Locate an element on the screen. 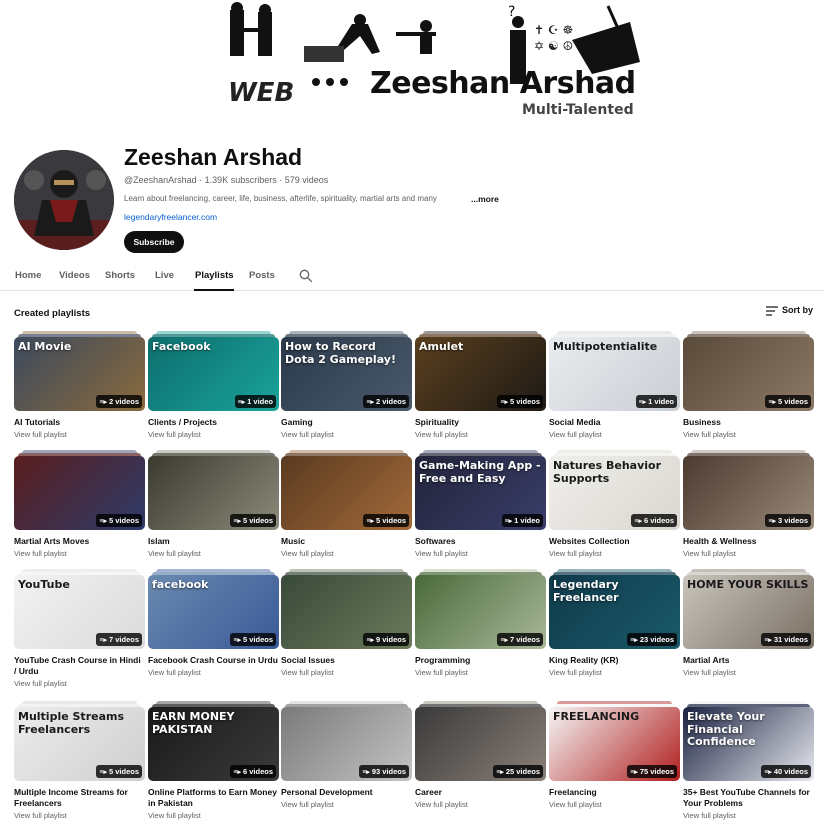  channel-avatar is located at coordinates (64, 200).